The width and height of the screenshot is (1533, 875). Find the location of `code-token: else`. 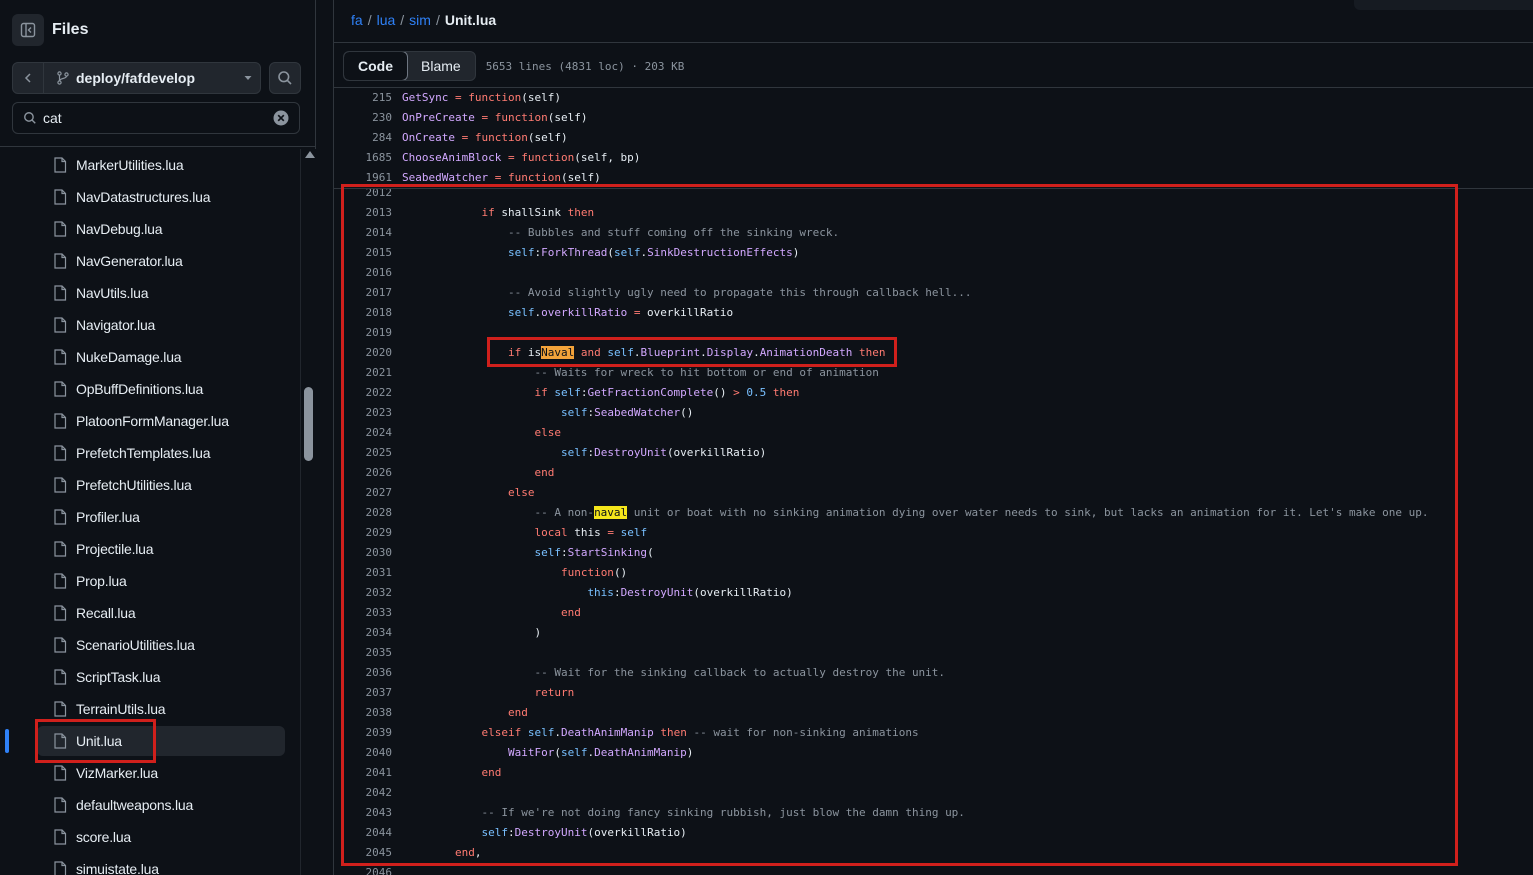

code-token: else is located at coordinates (521, 492).